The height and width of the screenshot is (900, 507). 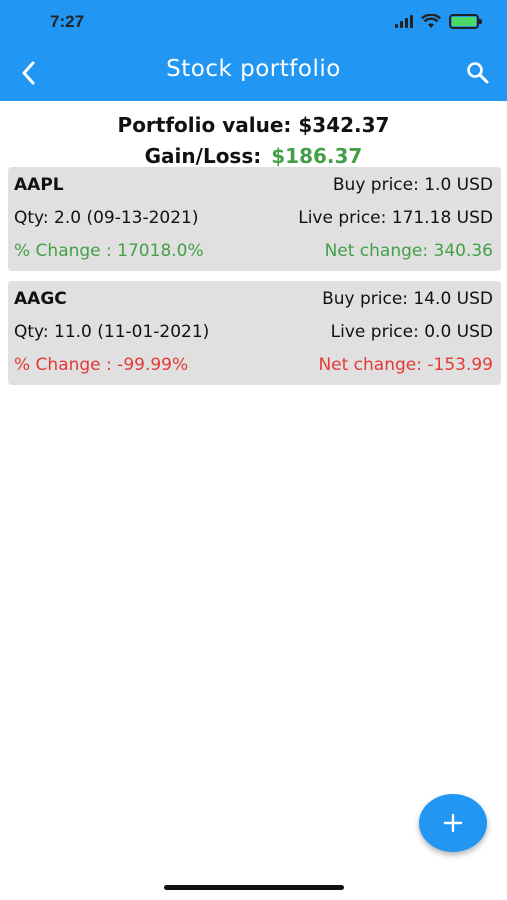 I want to click on battery-charging-icon, so click(x=465, y=21).